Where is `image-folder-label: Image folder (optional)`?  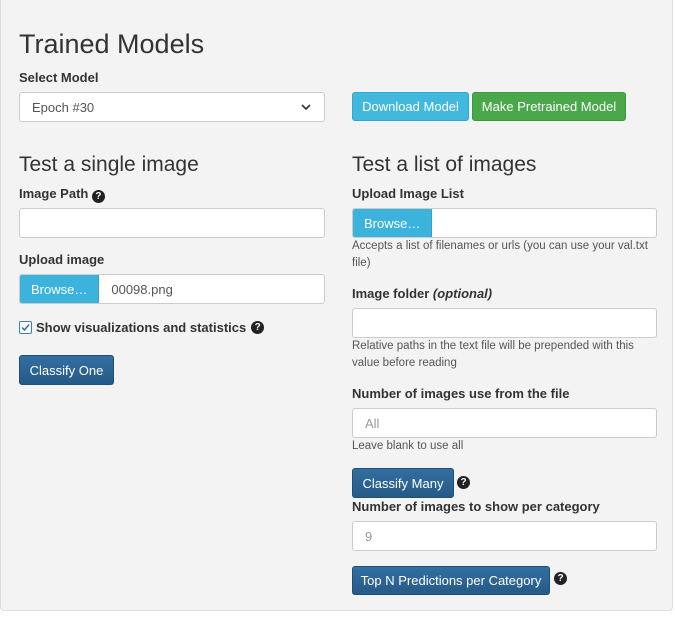
image-folder-label: Image folder (optional) is located at coordinates (422, 293).